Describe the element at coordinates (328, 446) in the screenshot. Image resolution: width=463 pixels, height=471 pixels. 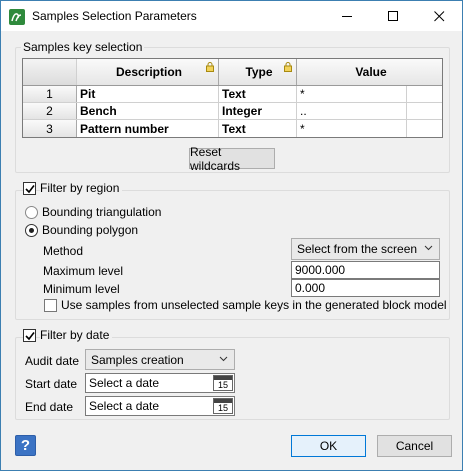
I see `ok-button: OK` at that location.